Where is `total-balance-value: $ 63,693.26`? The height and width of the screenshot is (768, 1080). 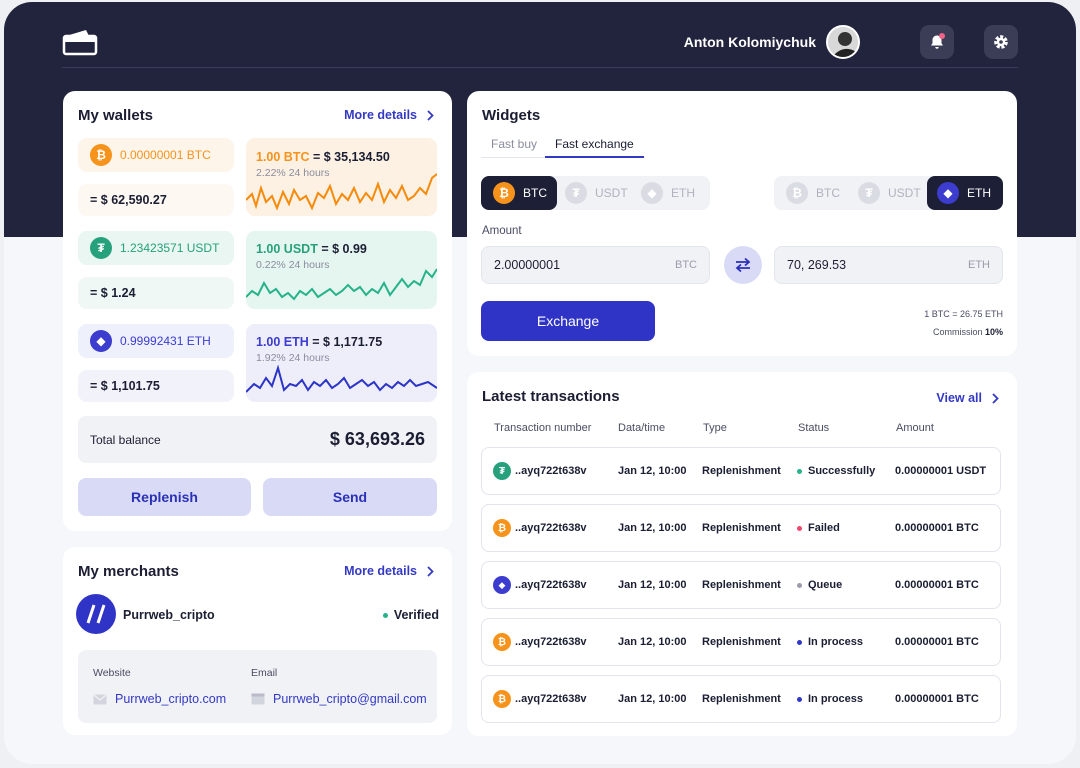
total-balance-value: $ 63,693.26 is located at coordinates (377, 439).